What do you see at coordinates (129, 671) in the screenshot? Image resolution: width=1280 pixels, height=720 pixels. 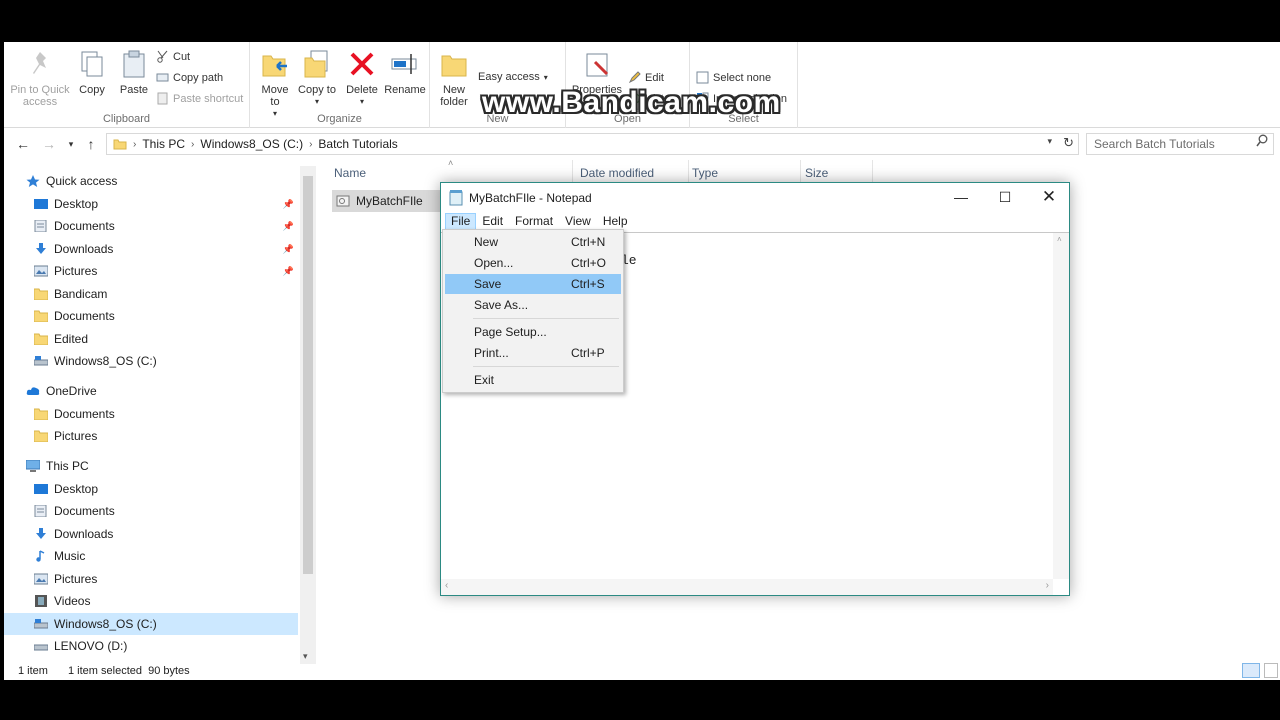 I see `selection-info: 1 item selected 90 bytes` at bounding box center [129, 671].